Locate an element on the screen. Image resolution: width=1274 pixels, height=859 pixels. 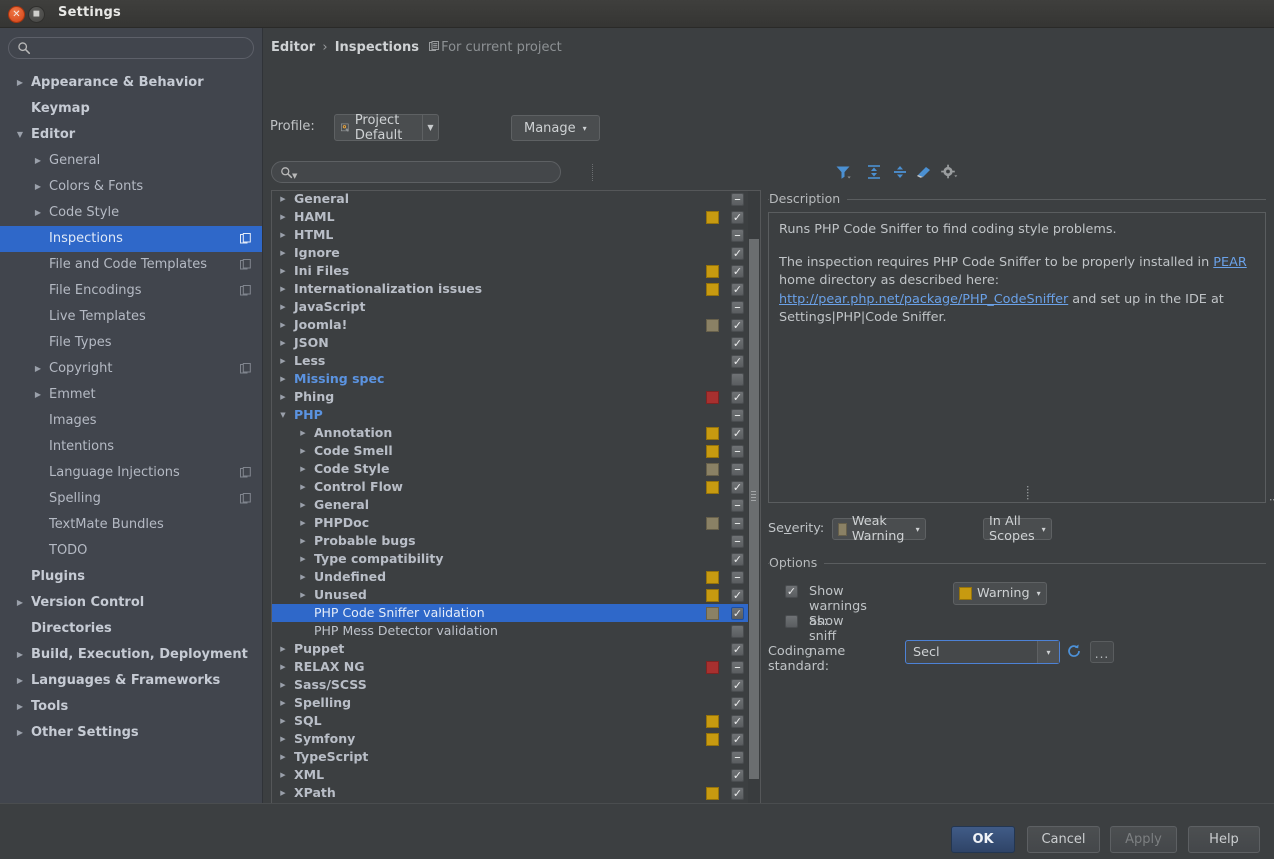
severity-dropdown: Weak Warning ▾ is located at coordinates (879, 529).